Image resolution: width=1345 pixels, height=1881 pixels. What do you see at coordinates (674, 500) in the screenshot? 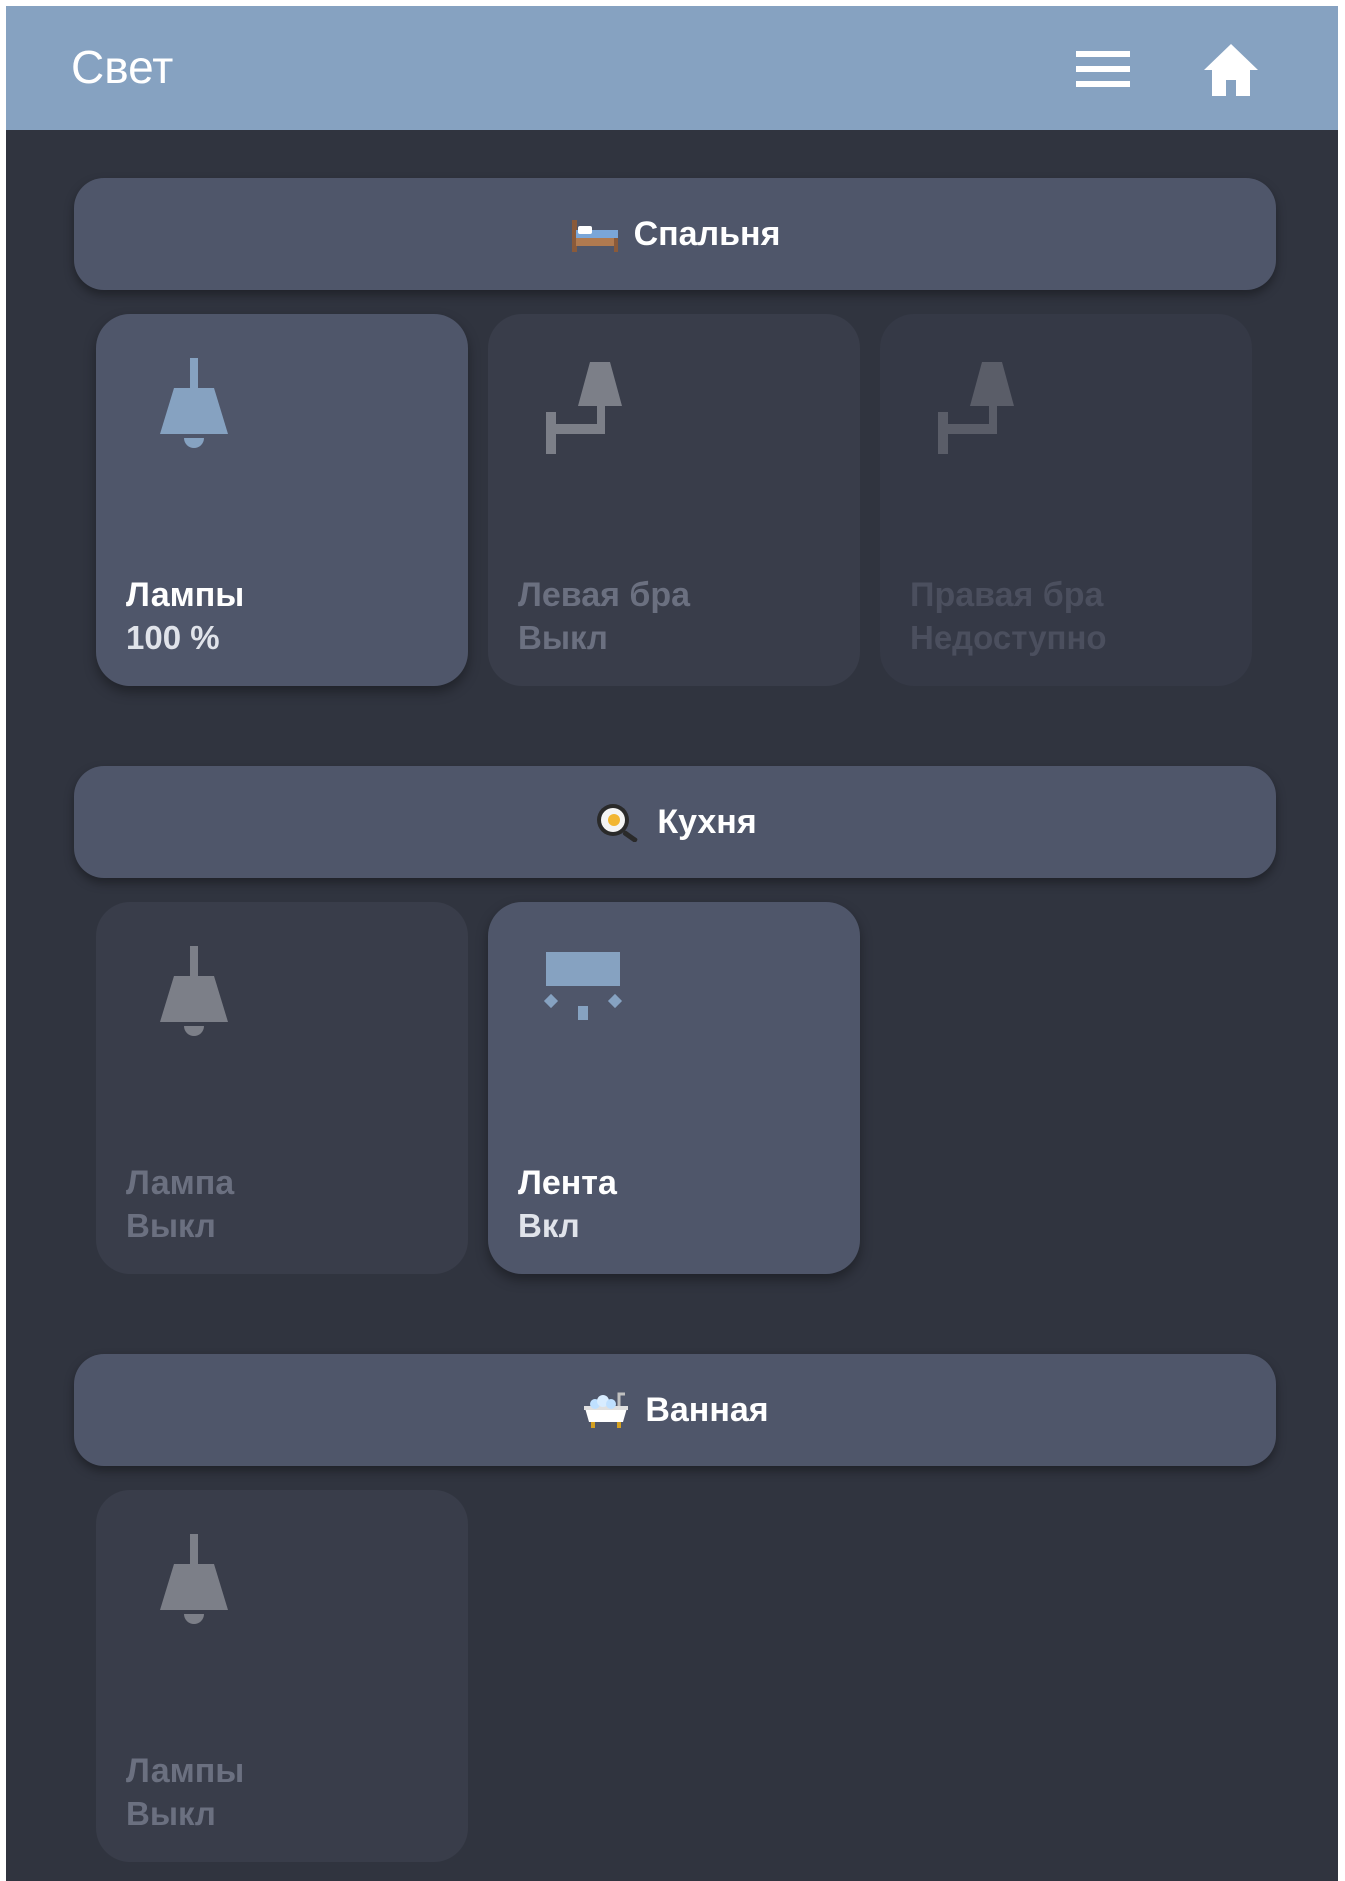
I see `device-tile-bedroom-left-sconce: Левая бра Выкл` at bounding box center [674, 500].